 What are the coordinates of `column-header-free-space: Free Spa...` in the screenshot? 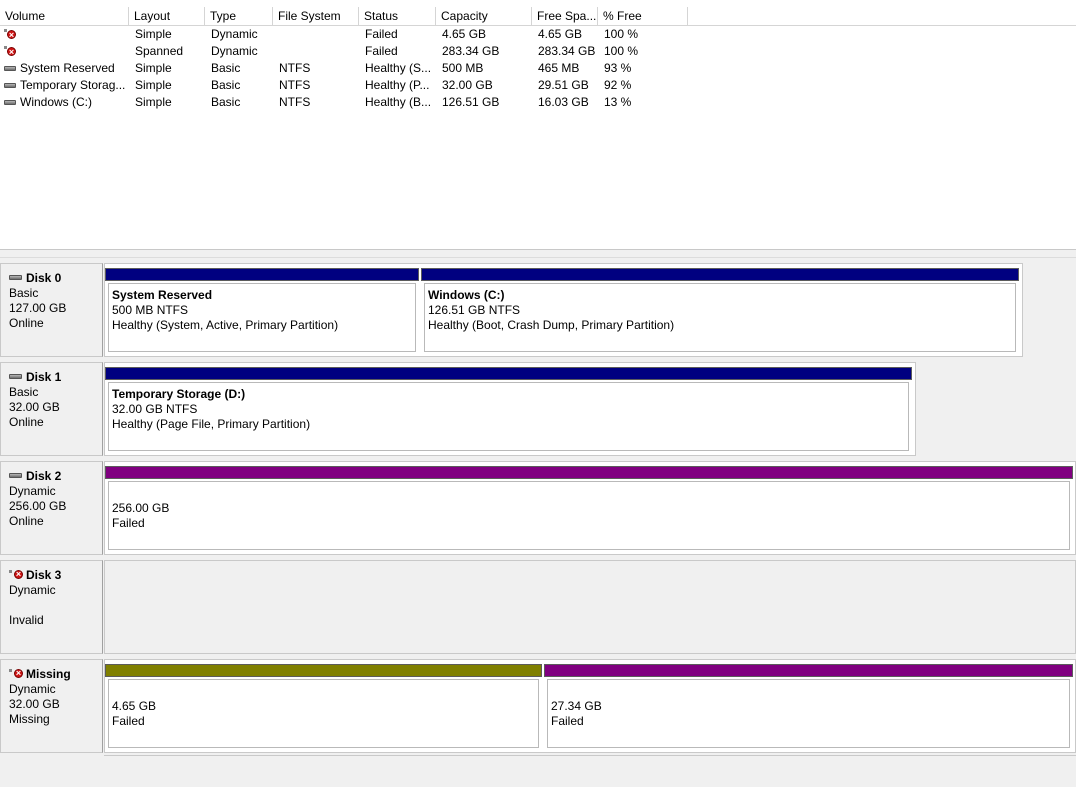 It's located at (565, 16).